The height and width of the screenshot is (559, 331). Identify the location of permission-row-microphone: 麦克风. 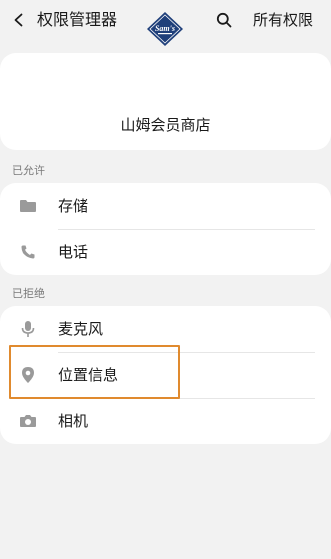
(165, 329).